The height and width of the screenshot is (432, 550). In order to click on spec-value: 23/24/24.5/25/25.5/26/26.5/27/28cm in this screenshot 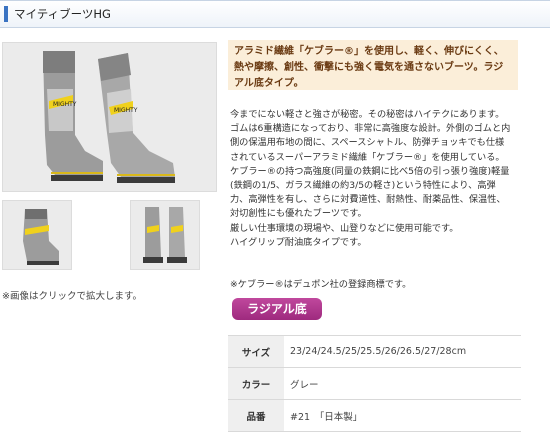, I will do `click(402, 351)`.